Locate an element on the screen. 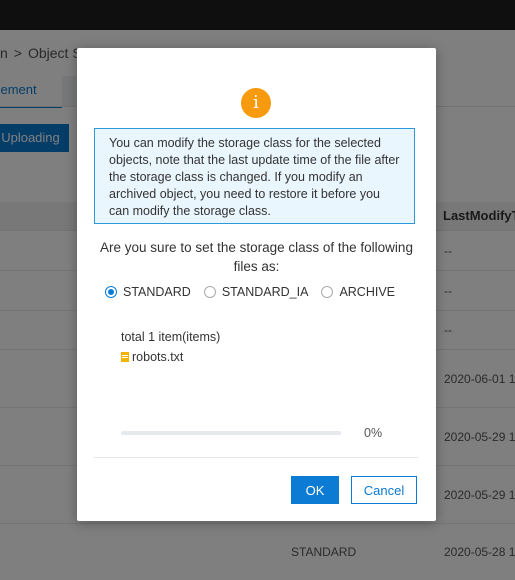  info-icon: i is located at coordinates (256, 103).